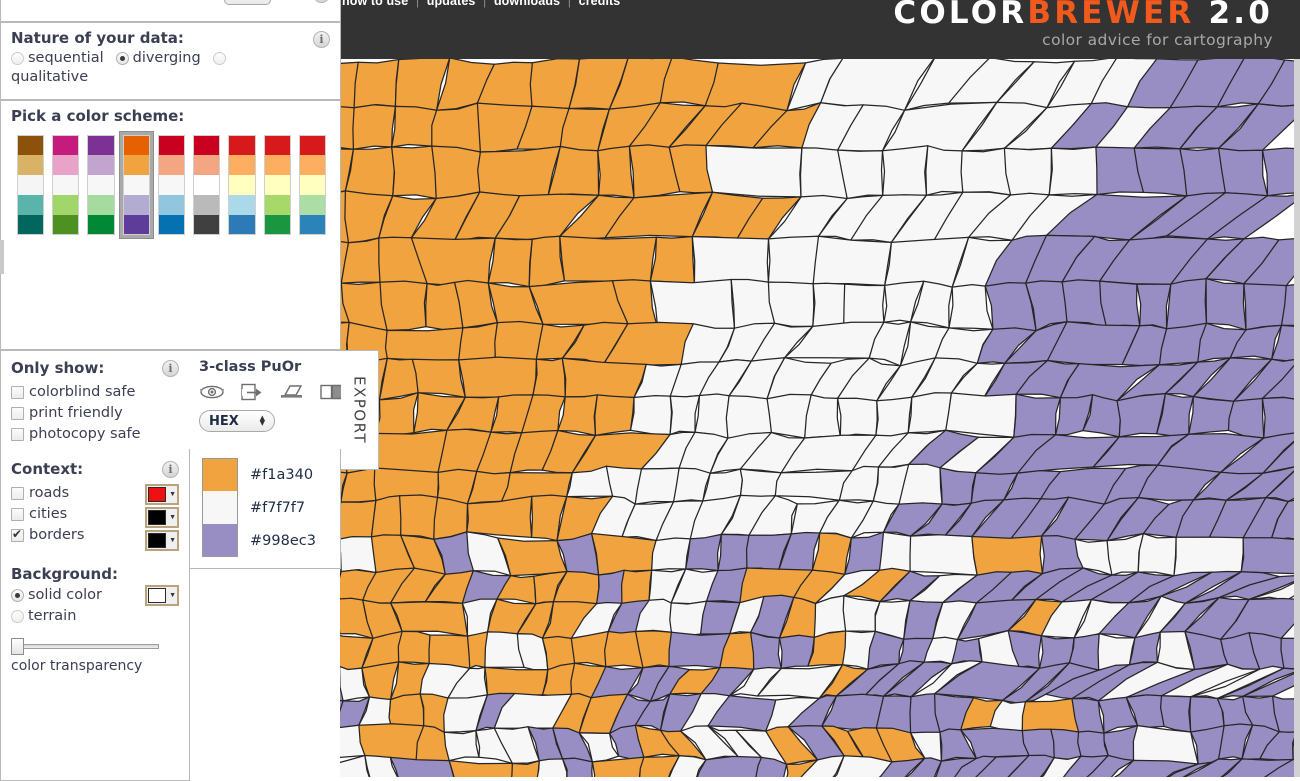 Image resolution: width=1300 pixels, height=781 pixels. I want to click on legend-hex-value: #f1a340, so click(282, 474).